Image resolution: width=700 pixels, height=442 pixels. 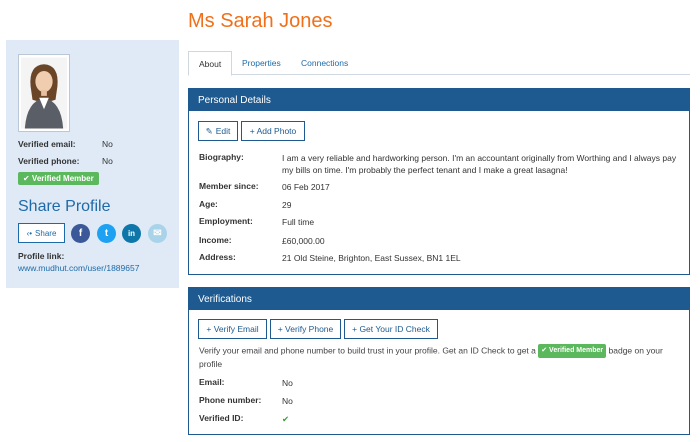 I want to click on profile-link-url: www.mudhut.com/user/1889657, so click(x=78, y=268).